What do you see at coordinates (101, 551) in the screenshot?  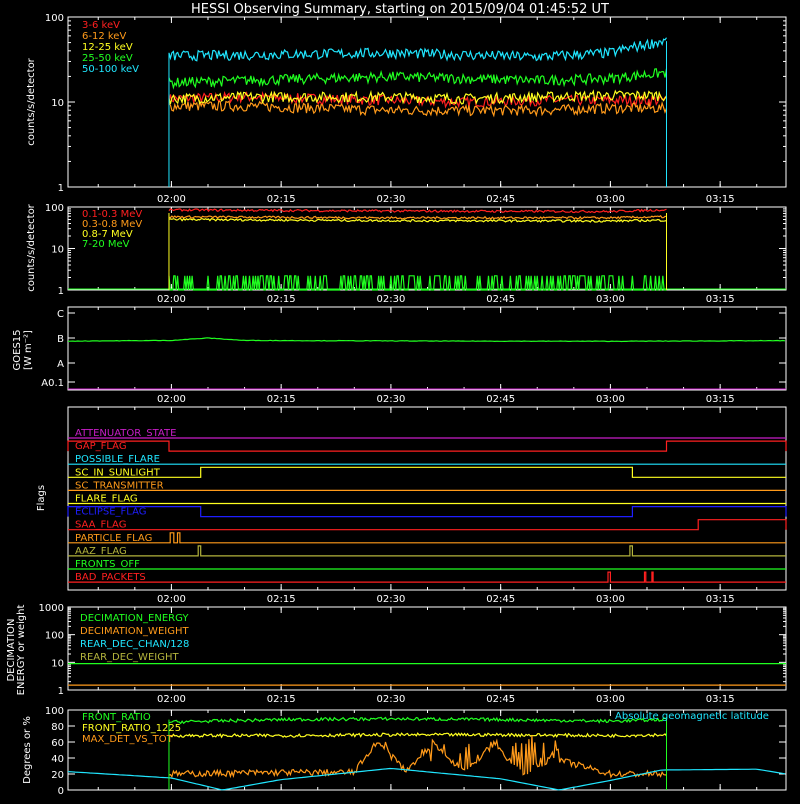 I see `flag-label: AAZ_FLAG` at bounding box center [101, 551].